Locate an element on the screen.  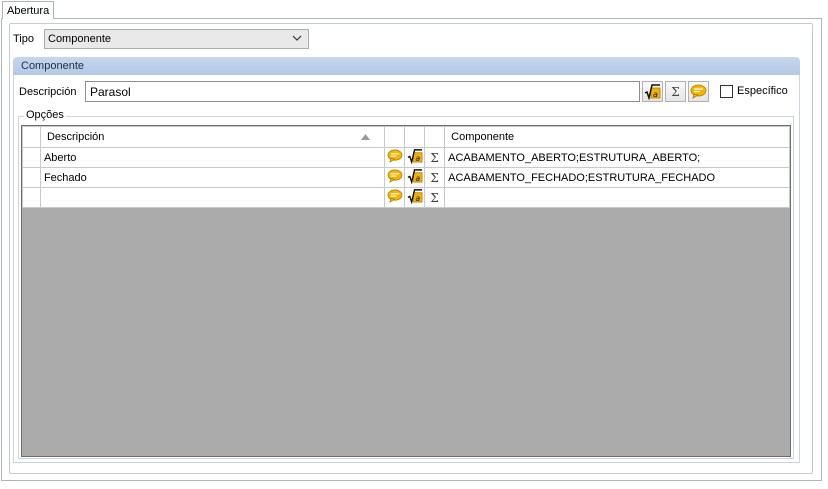
column-header-label: Componente is located at coordinates (483, 137).